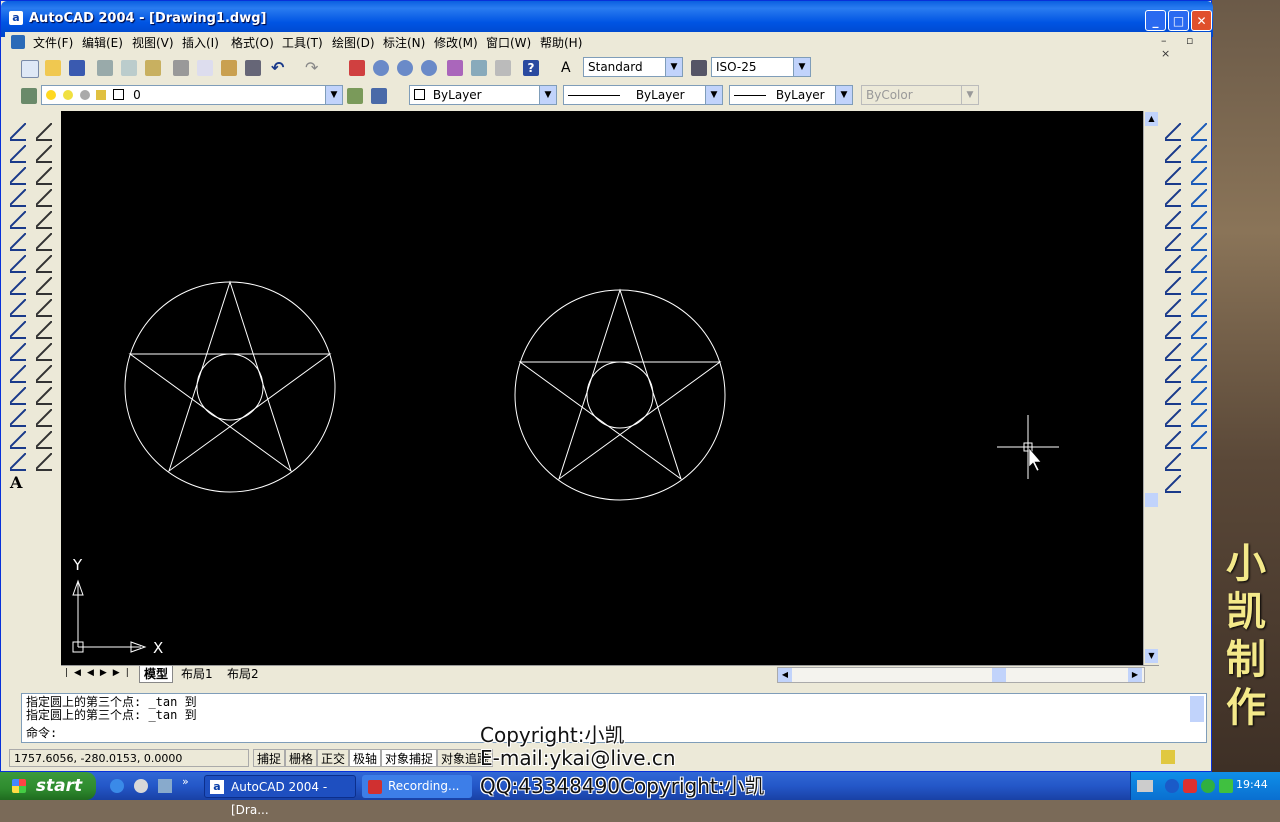 This screenshot has width=1280, height=822. Describe the element at coordinates (1199, 154) in the screenshot. I see `copy-object-icon` at that location.